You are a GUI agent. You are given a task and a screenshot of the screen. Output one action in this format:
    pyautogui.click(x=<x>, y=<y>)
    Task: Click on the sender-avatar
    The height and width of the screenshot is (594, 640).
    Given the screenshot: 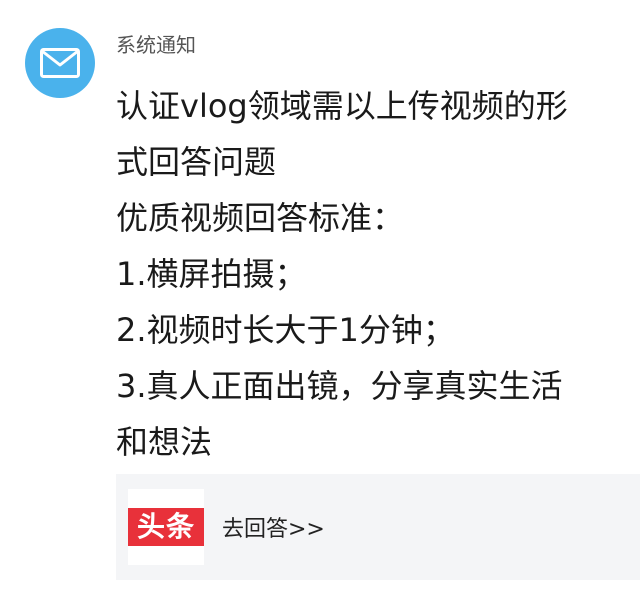 What is the action you would take?
    pyautogui.click(x=60, y=63)
    